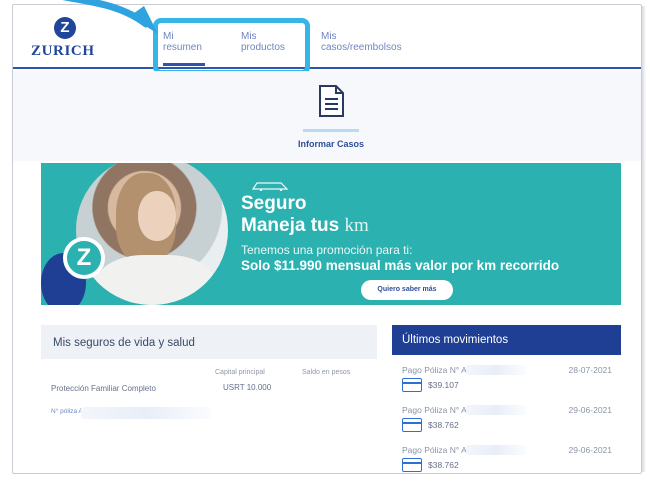  What do you see at coordinates (590, 370) in the screenshot?
I see `movement-date: 28-07-2021` at bounding box center [590, 370].